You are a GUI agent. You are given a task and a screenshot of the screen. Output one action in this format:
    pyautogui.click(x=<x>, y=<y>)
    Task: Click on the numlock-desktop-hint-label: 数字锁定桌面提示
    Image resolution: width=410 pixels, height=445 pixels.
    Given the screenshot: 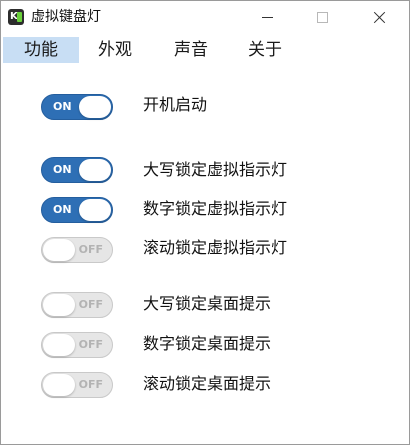 What is the action you would take?
    pyautogui.click(x=207, y=343)
    